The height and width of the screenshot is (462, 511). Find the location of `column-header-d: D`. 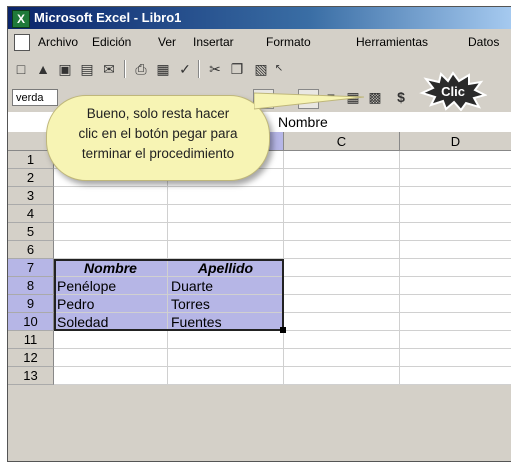

column-header-d: D is located at coordinates (455, 141).